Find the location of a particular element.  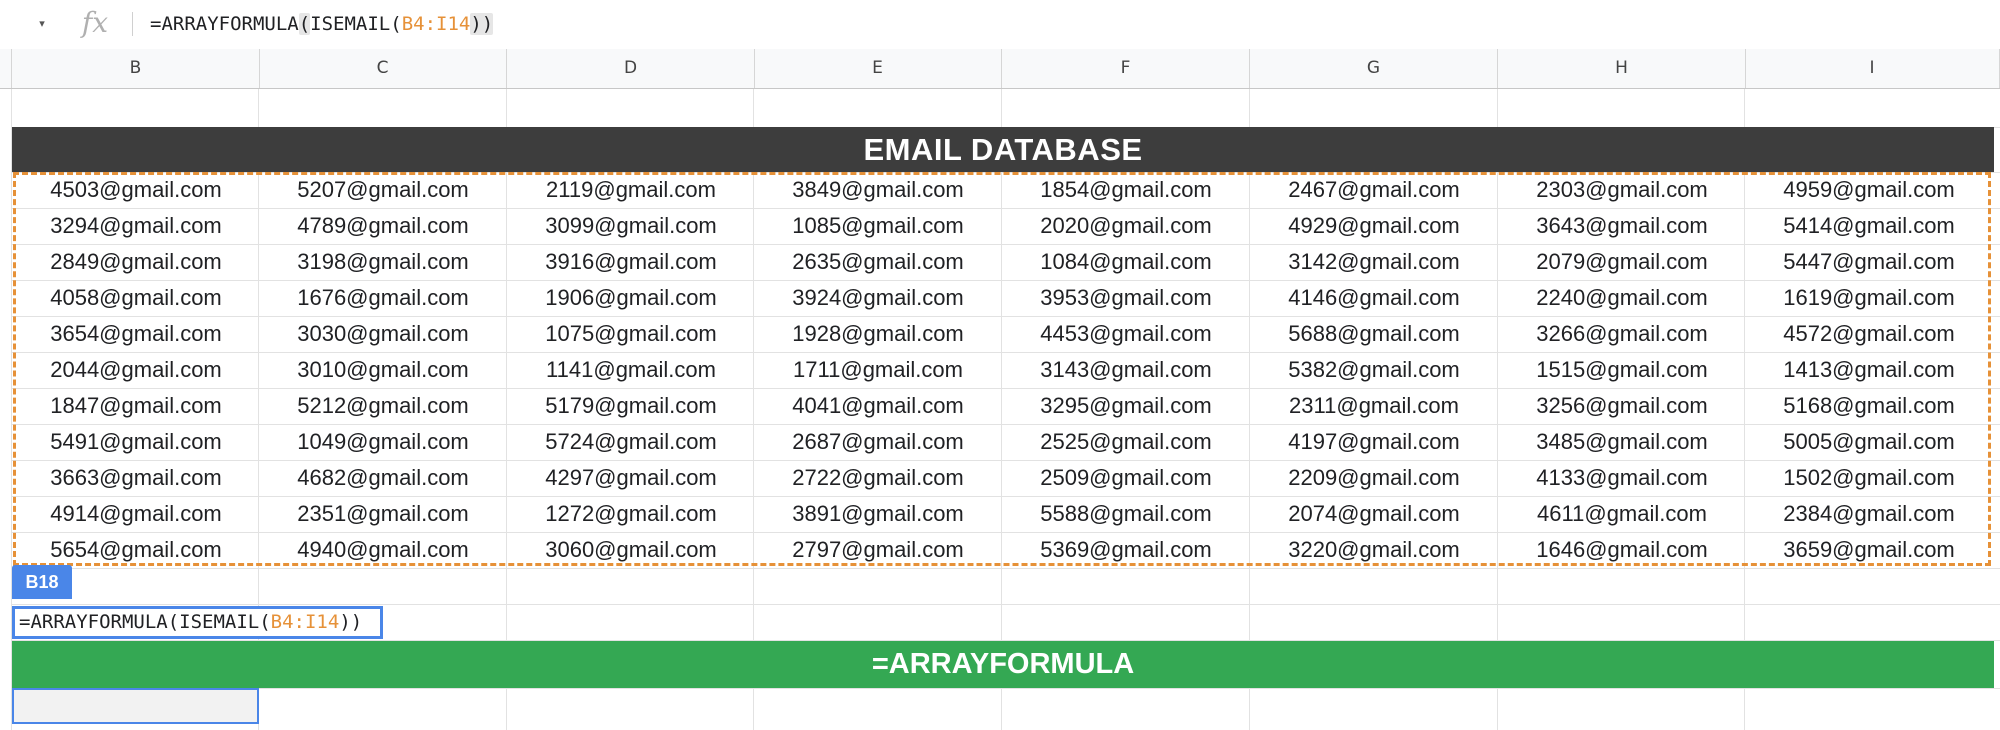

email-cell: 2079@gmail.com is located at coordinates (1622, 262).